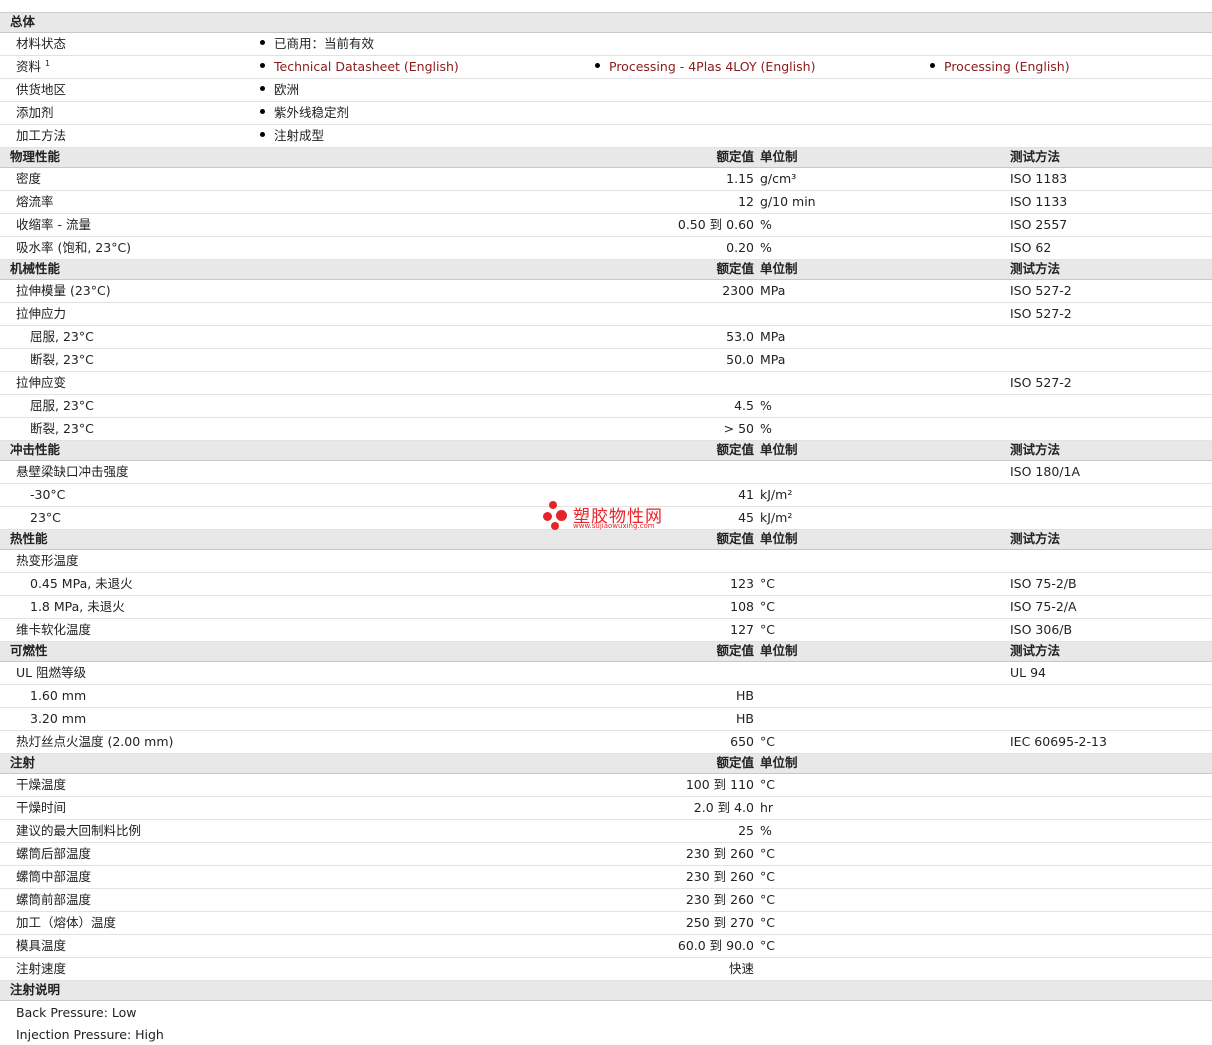 Image resolution: width=1212 pixels, height=1045 pixels. Describe the element at coordinates (705, 67) in the screenshot. I see `doc-link-processing-4plas: Processing - 4Plas 4LOY (English)` at that location.